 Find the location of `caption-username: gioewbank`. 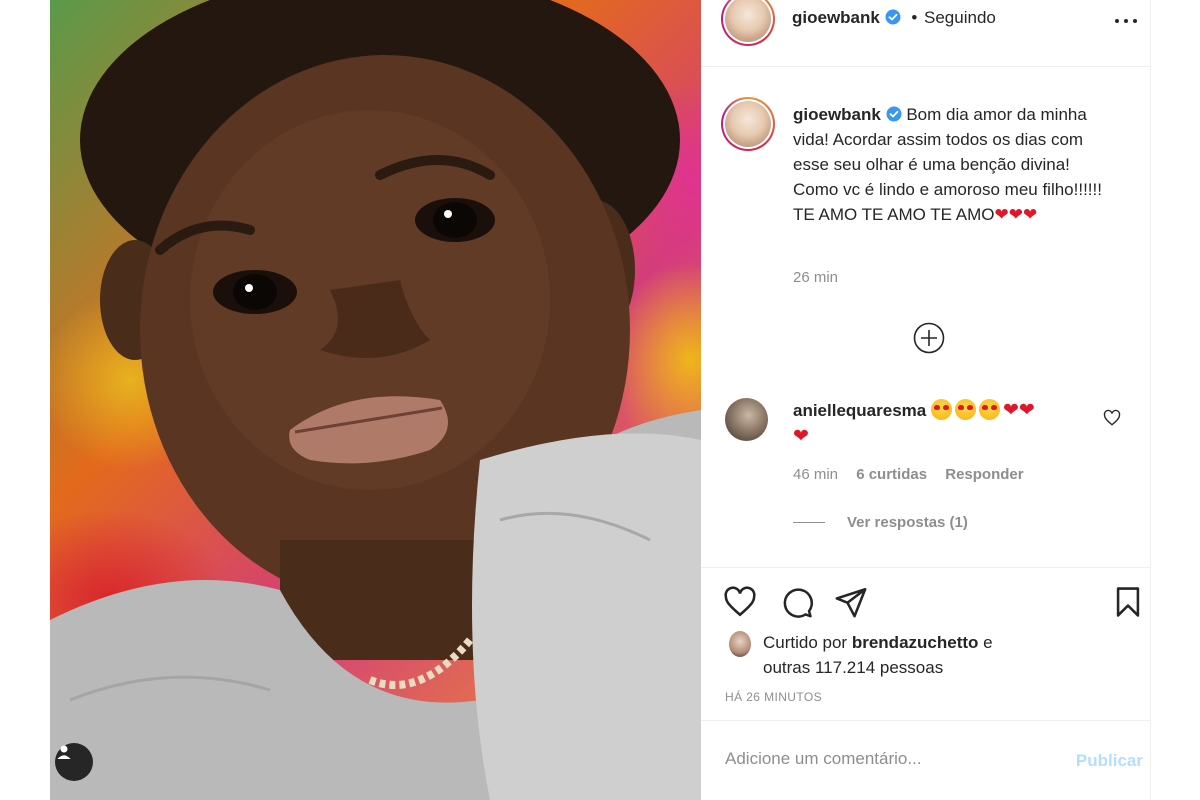

caption-username: gioewbank is located at coordinates (837, 114).